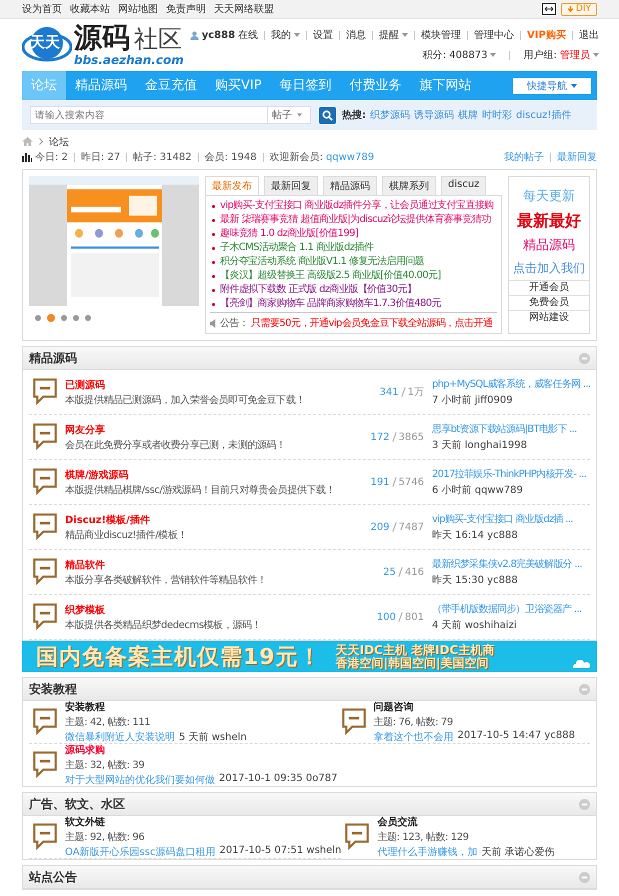  I want to click on user-icon, so click(194, 35).